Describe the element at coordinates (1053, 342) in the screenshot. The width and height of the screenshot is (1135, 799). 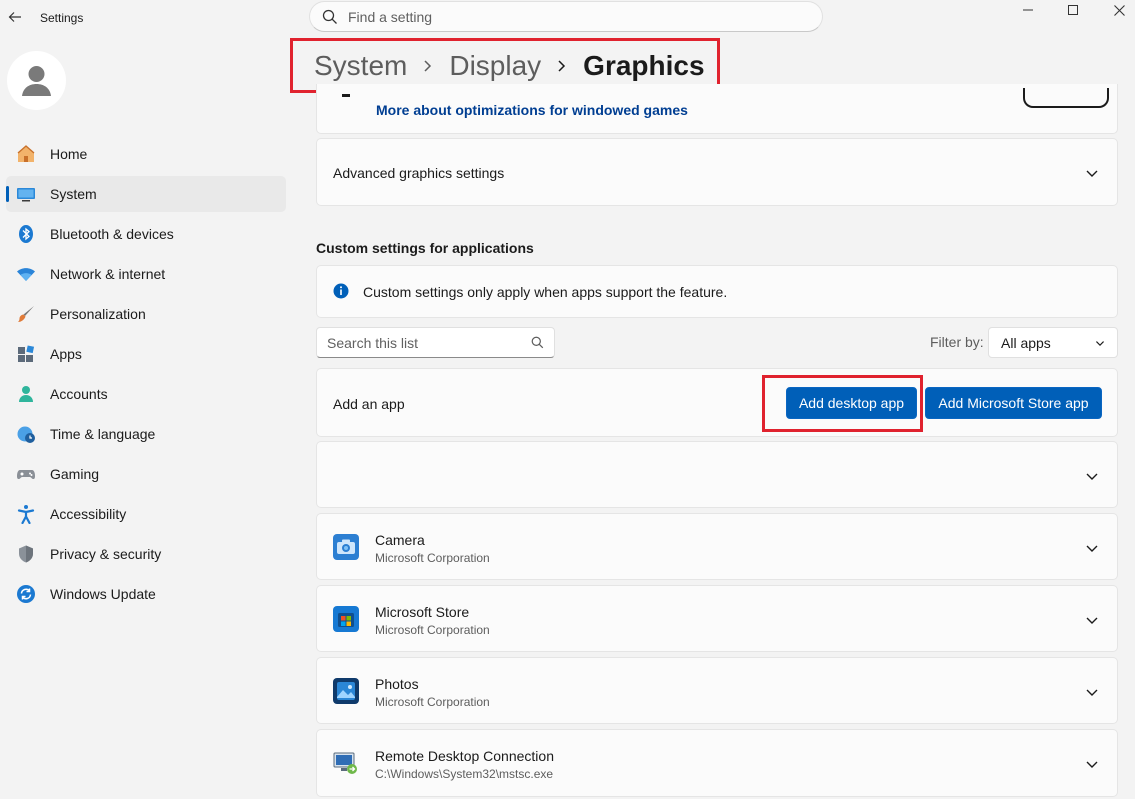
I see `filter-dropdown: All apps` at that location.